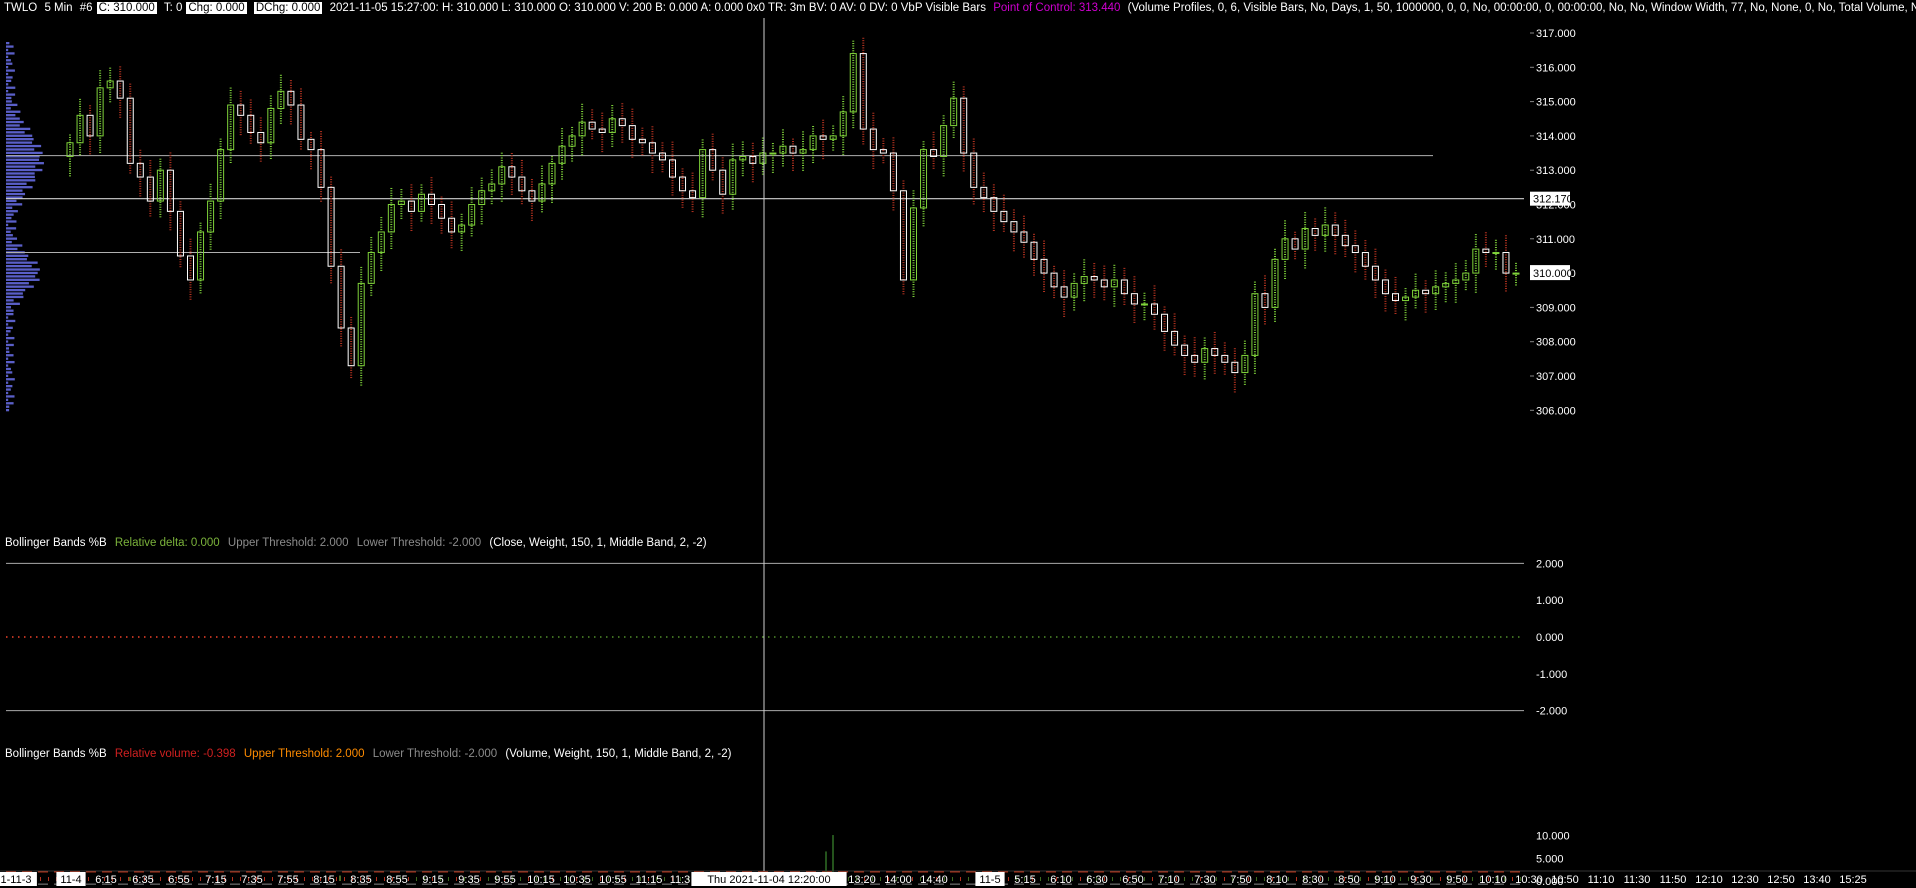 This screenshot has height=888, width=1916. What do you see at coordinates (1096, 880) in the screenshot?
I see `time-tick-label: 6:30` at bounding box center [1096, 880].